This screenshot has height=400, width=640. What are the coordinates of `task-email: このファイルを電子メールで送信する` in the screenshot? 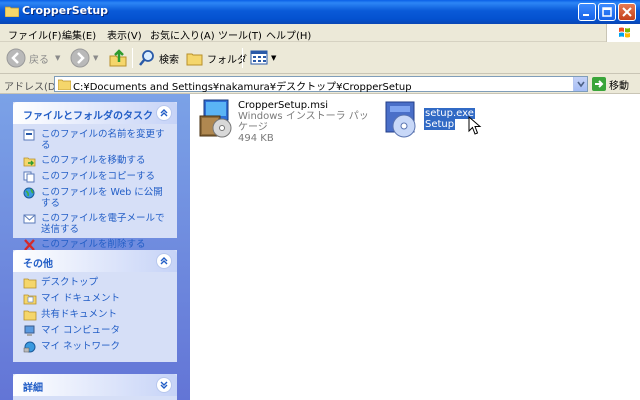 It's located at (97, 224).